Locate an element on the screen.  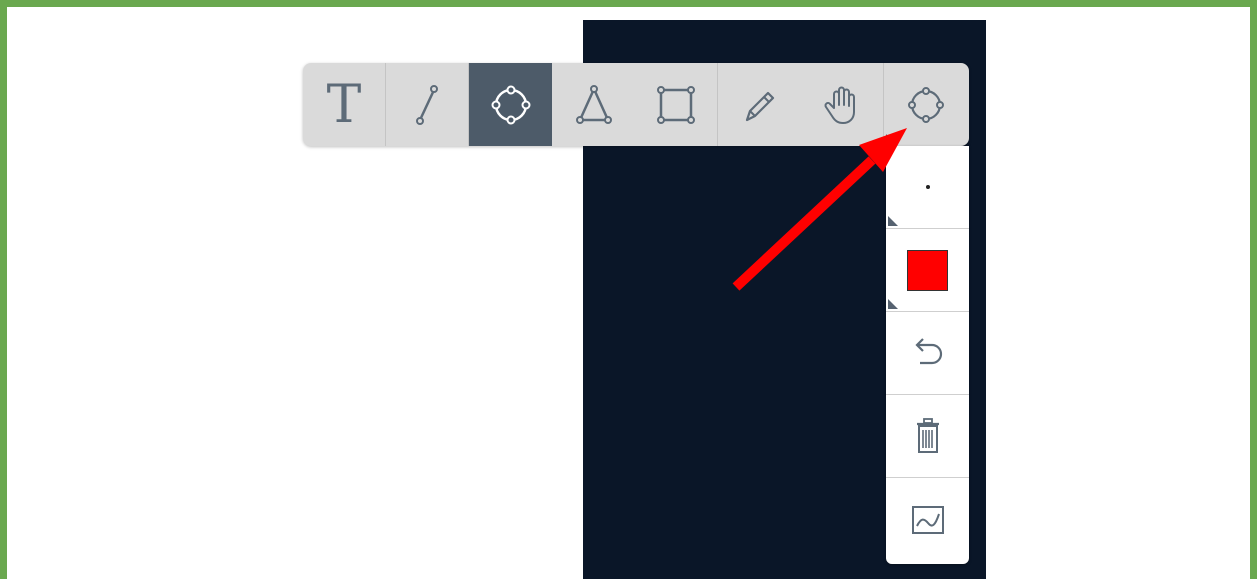
circle-tool-icon is located at coordinates (510, 104).